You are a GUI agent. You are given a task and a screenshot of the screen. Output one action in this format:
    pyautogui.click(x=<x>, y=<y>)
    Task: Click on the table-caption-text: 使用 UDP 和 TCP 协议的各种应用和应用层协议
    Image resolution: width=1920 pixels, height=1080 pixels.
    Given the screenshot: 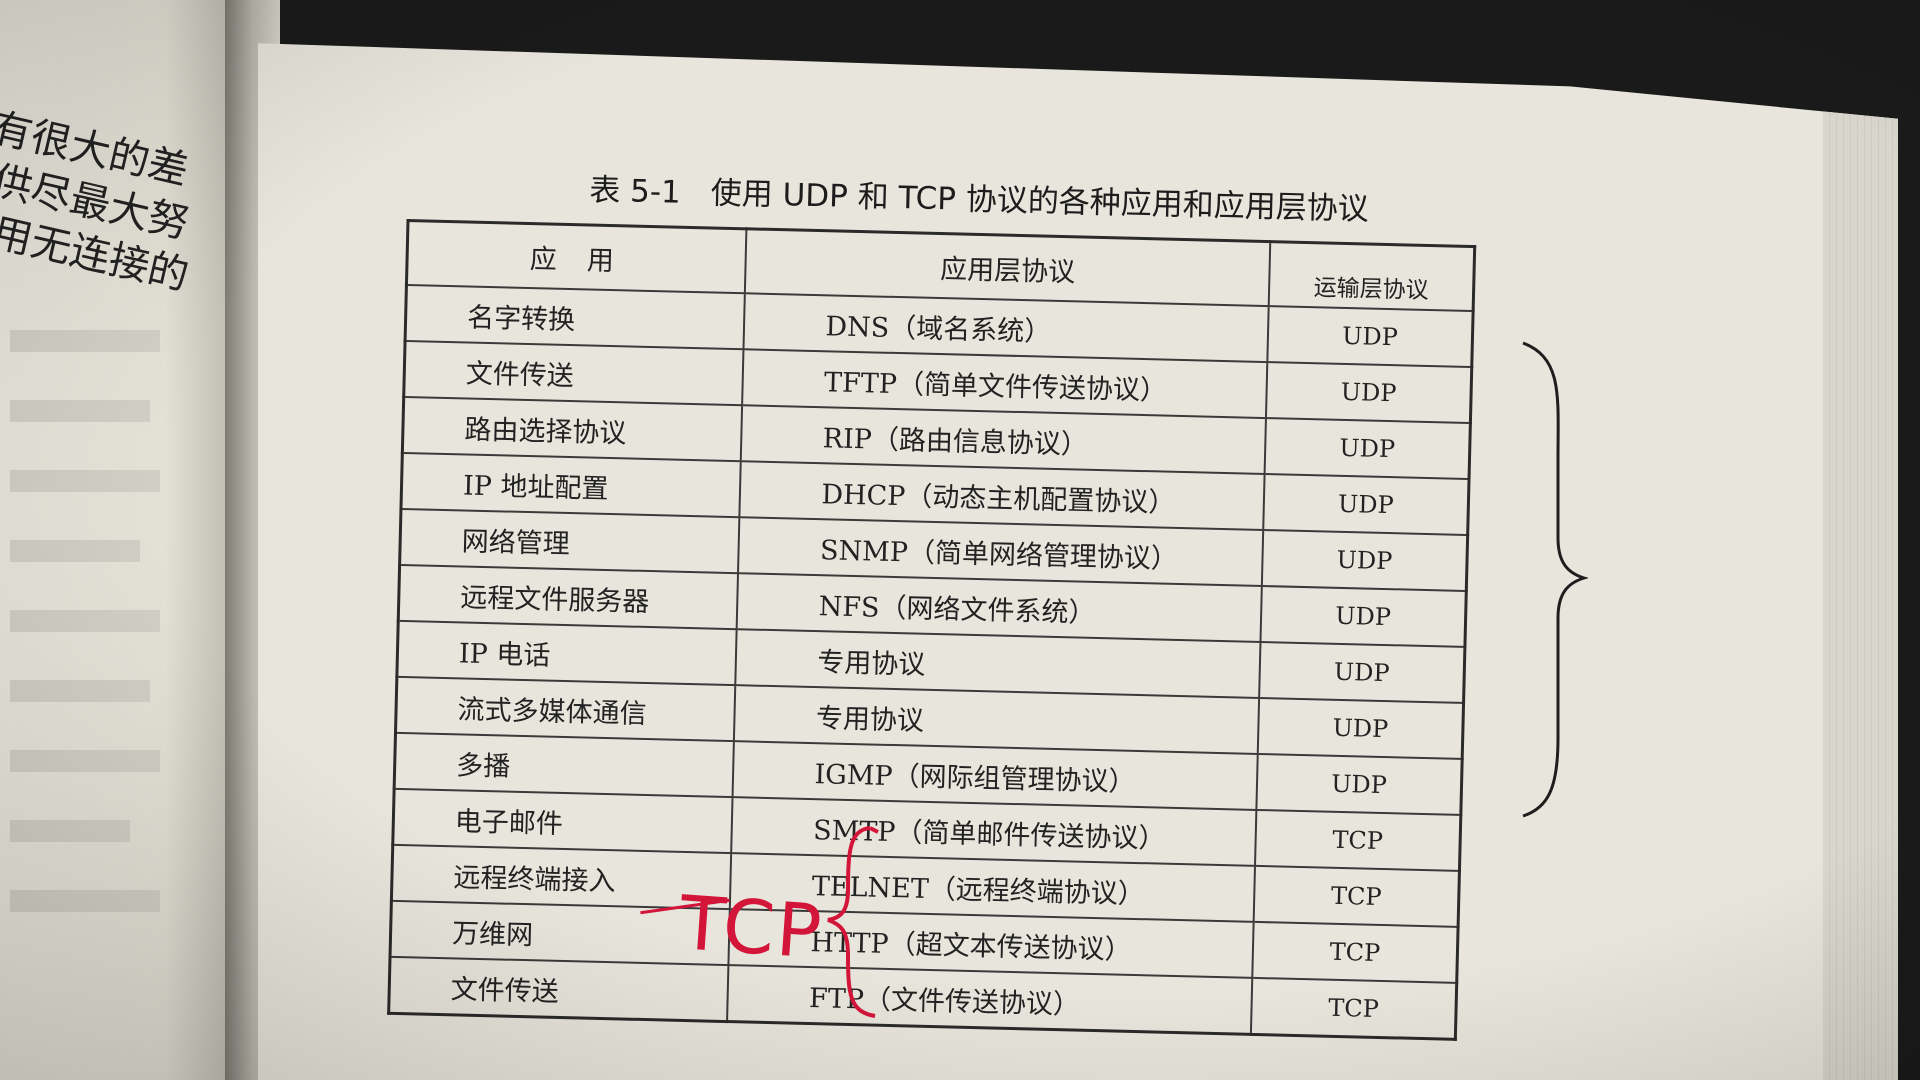 What is the action you would take?
    pyautogui.click(x=1040, y=201)
    